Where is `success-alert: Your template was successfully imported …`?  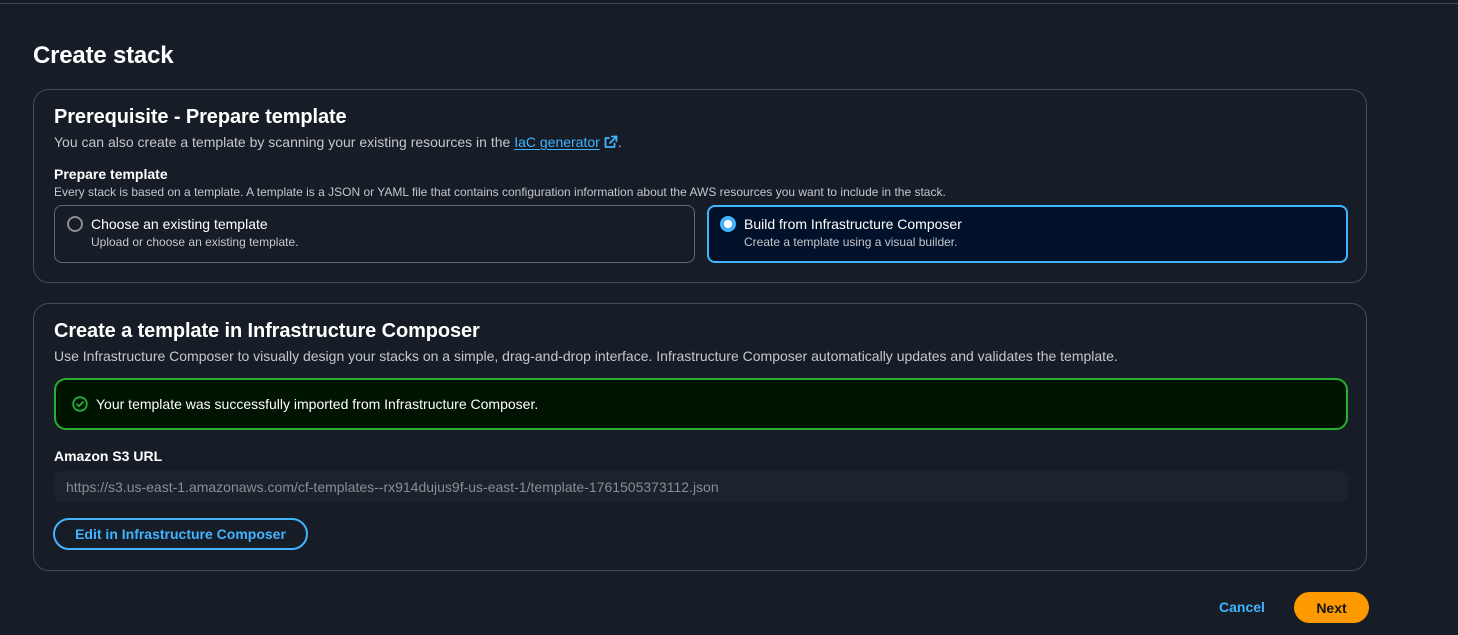
success-alert: Your template was successfully imported … is located at coordinates (701, 404).